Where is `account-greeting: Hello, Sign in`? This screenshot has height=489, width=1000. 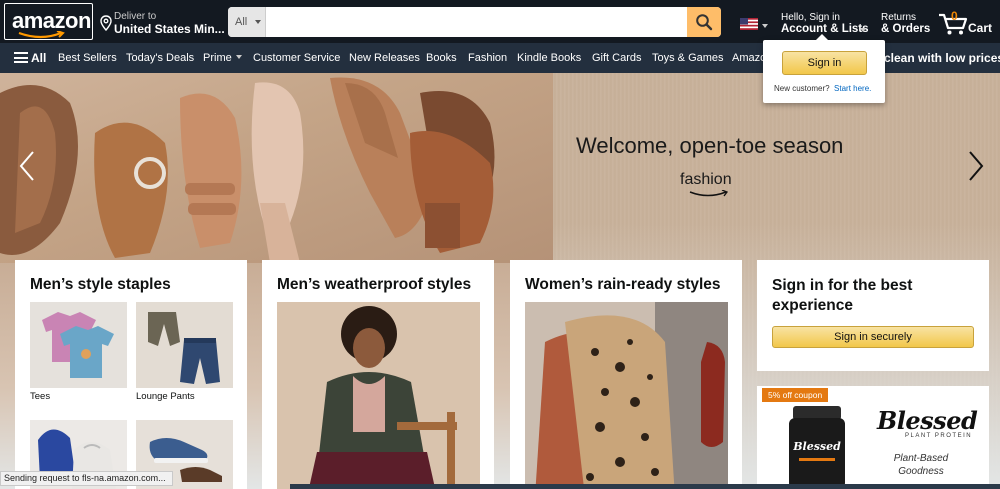
account-greeting: Hello, Sign in is located at coordinates (810, 17).